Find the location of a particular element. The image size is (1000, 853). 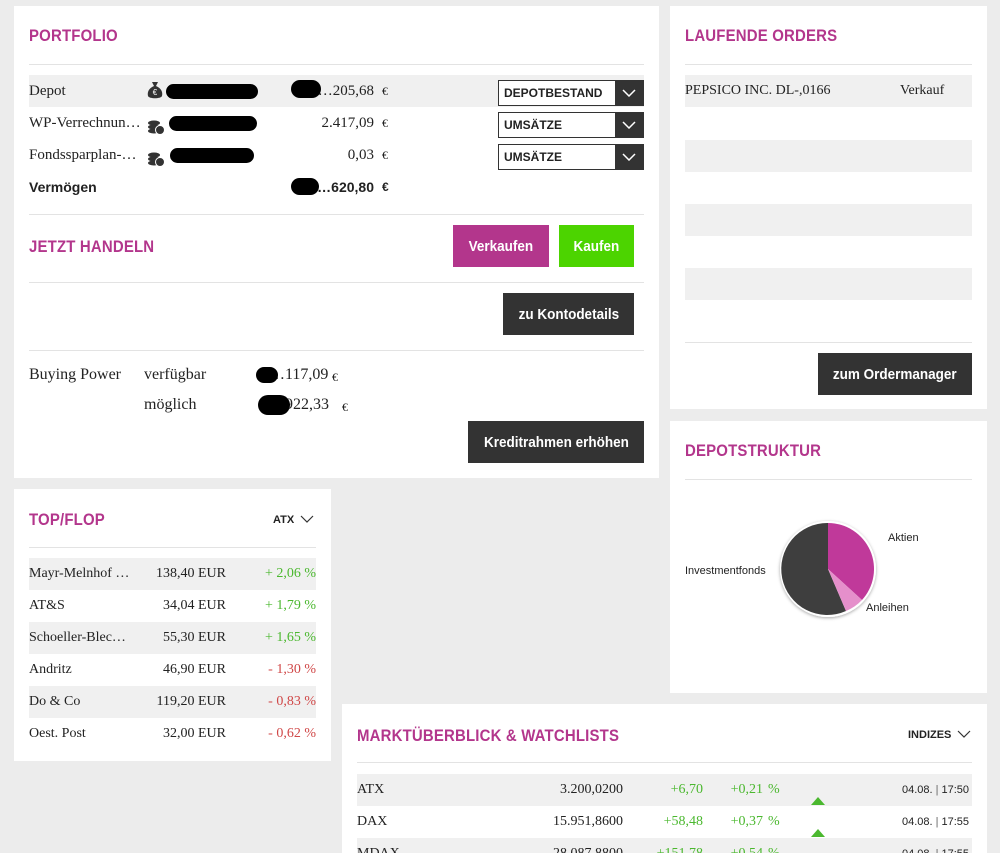

topflop-row: Mayr-Melnhof … 138,40 EUR + 2,06 % is located at coordinates (172, 574).